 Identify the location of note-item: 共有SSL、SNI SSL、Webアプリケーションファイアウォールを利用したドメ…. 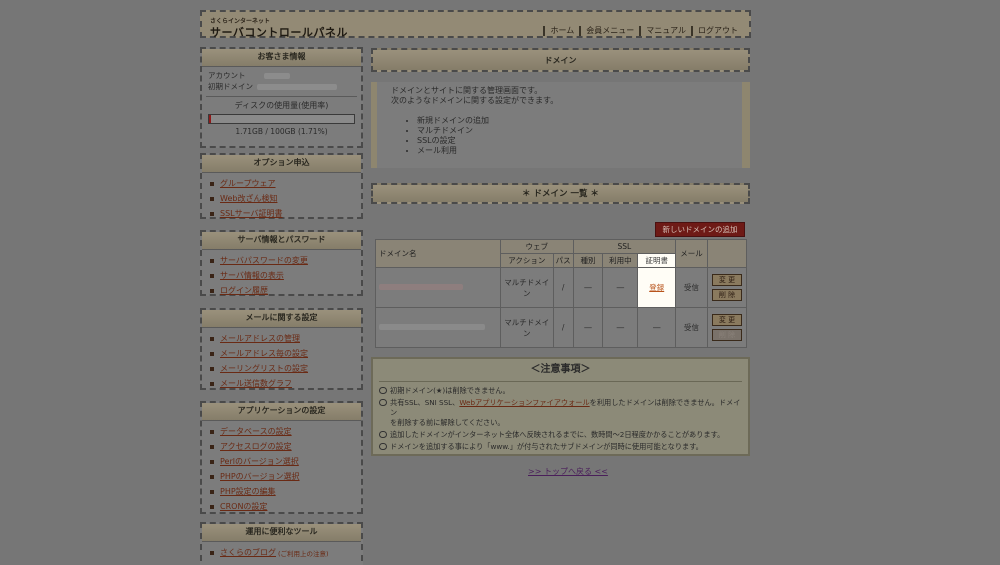
(560, 413).